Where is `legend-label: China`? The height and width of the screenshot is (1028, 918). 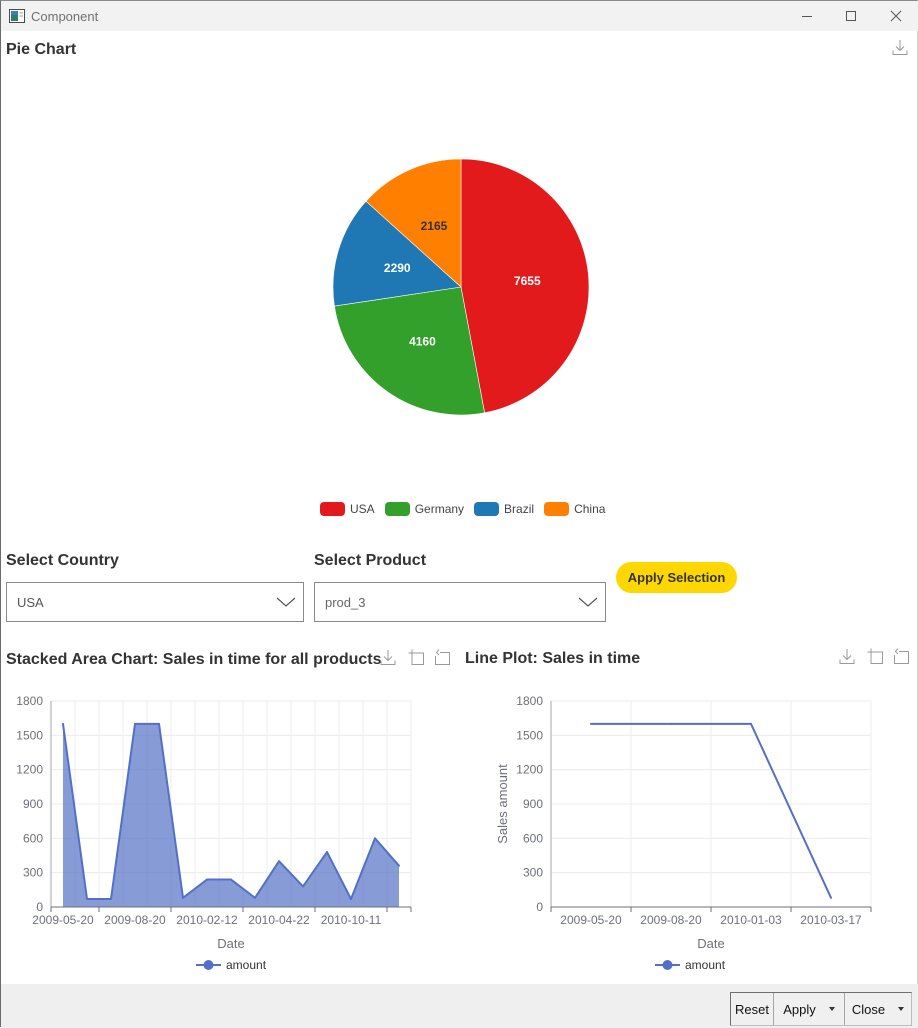
legend-label: China is located at coordinates (590, 509).